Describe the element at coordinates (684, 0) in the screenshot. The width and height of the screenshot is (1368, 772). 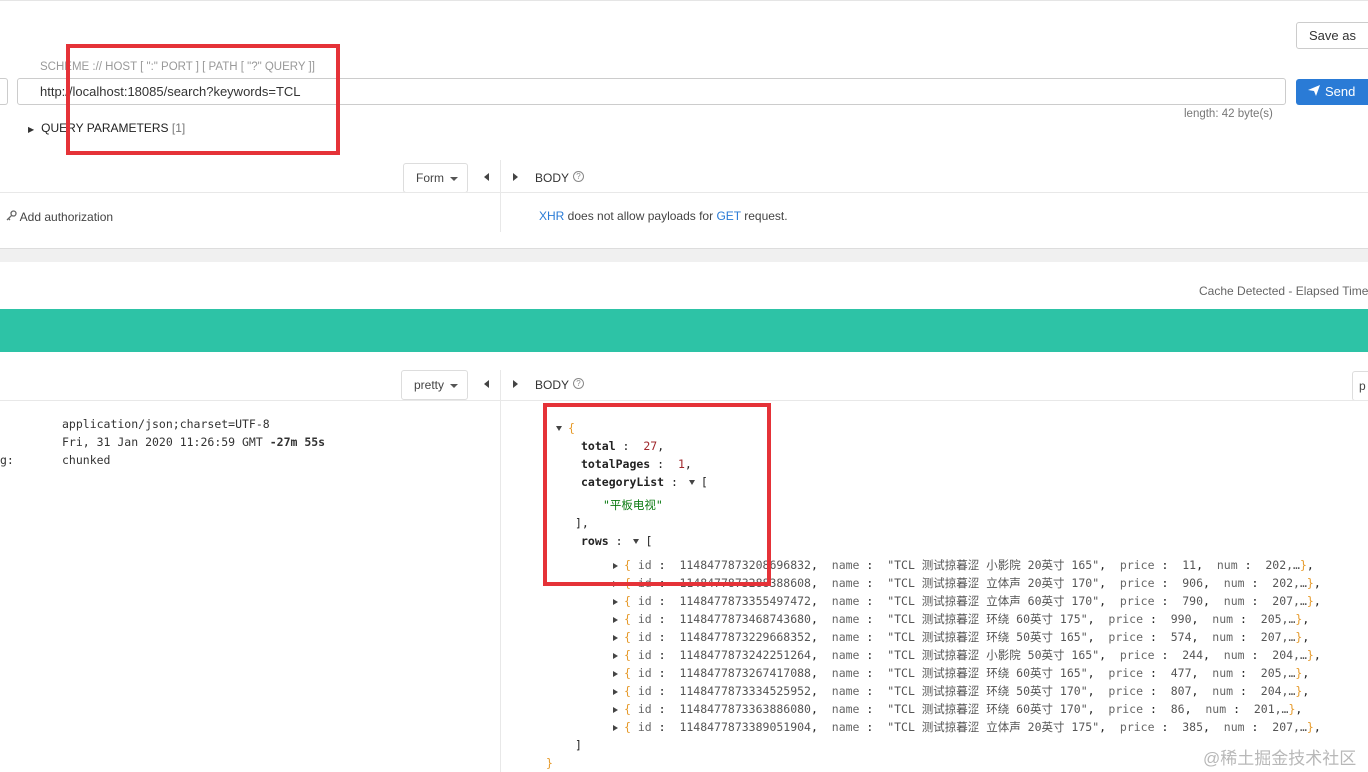
I see `top-border` at that location.